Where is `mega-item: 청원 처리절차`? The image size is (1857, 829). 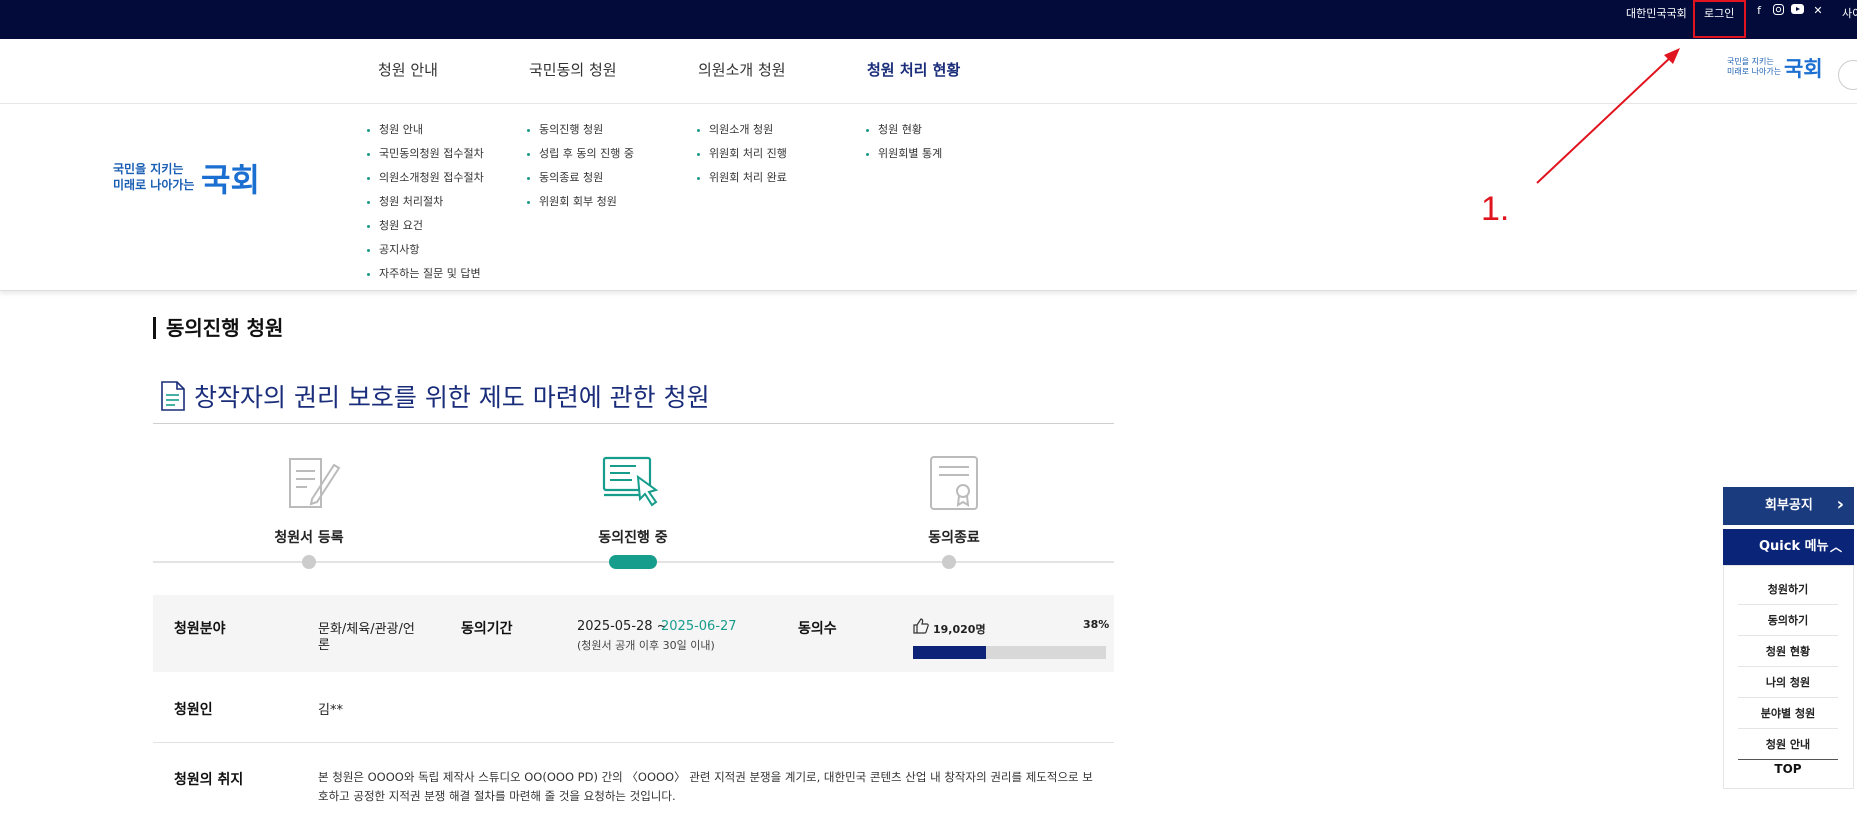
mega-item: 청원 처리절차 is located at coordinates (425, 202).